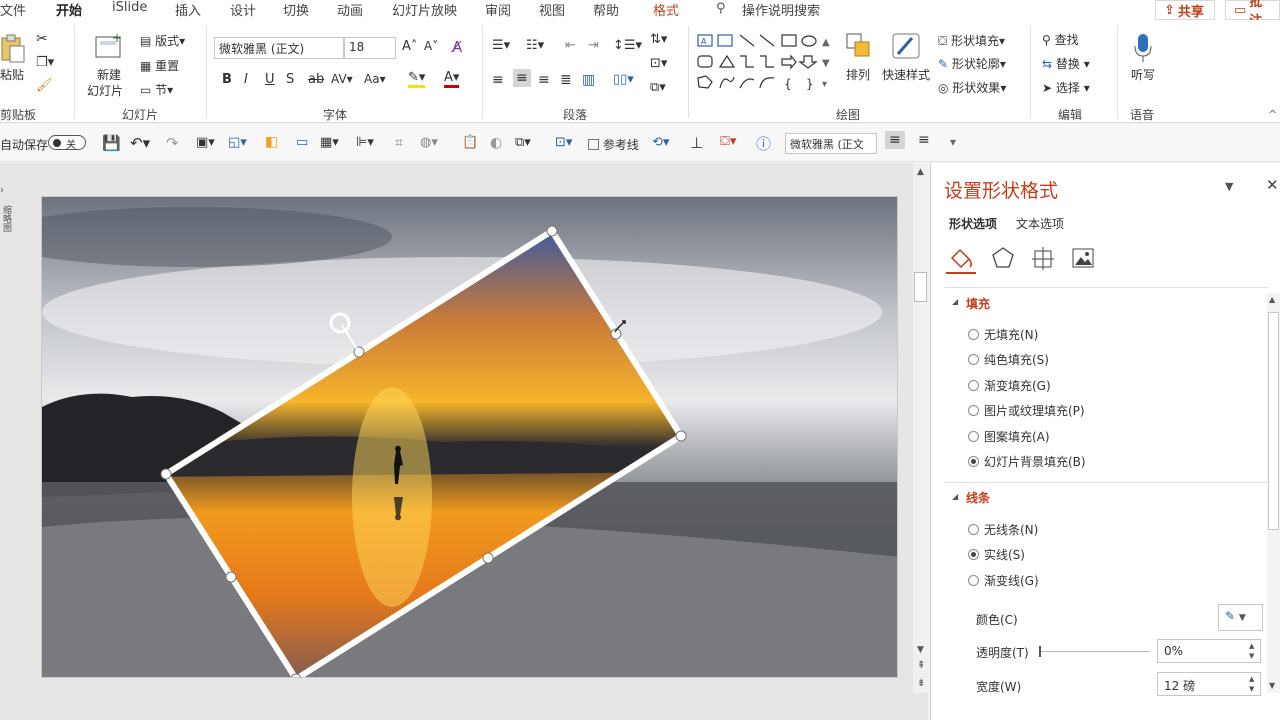 Image resolution: width=1280 pixels, height=720 pixels. Describe the element at coordinates (296, 9) in the screenshot. I see `tab-transitions: 切换` at that location.